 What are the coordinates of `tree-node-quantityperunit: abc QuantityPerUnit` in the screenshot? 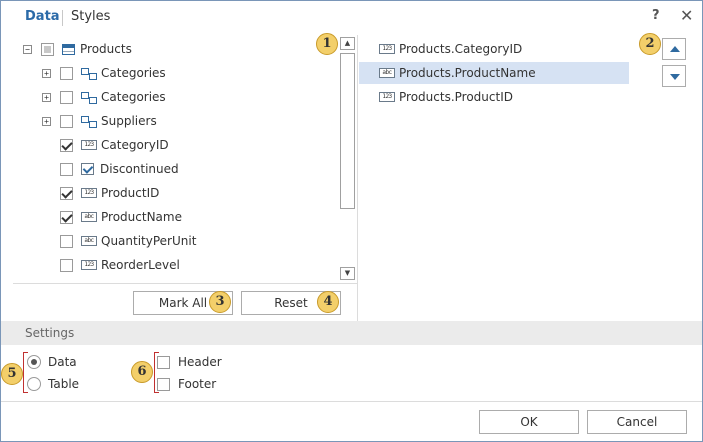 It's located at (128, 241).